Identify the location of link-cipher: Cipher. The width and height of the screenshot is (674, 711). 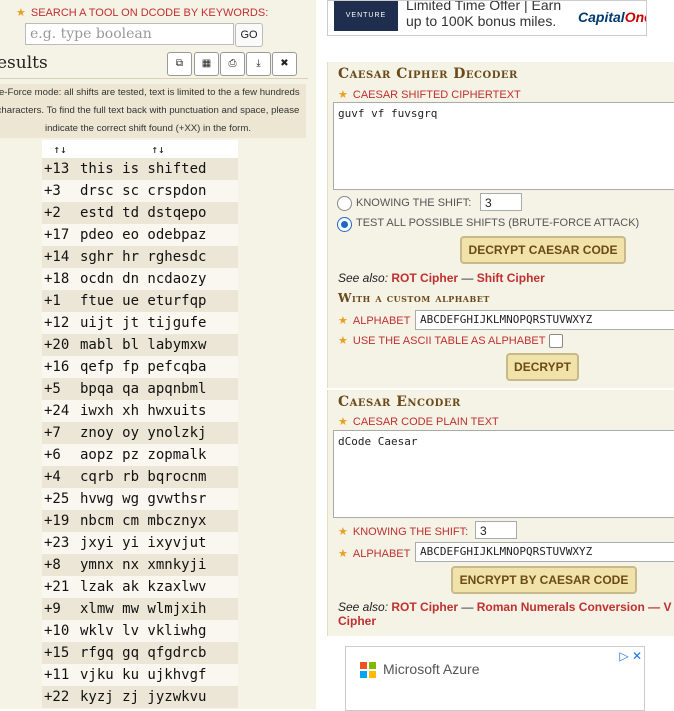
(357, 621).